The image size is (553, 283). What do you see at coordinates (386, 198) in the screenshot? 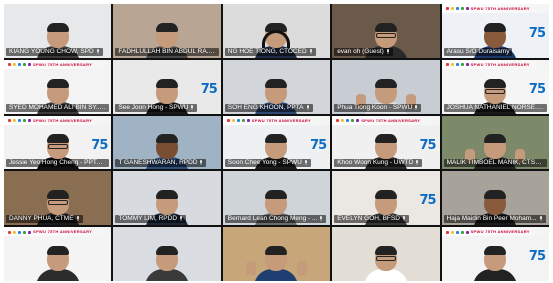
I see `participant-tile: 75 EVELYN GOH, BFSD` at bounding box center [386, 198].